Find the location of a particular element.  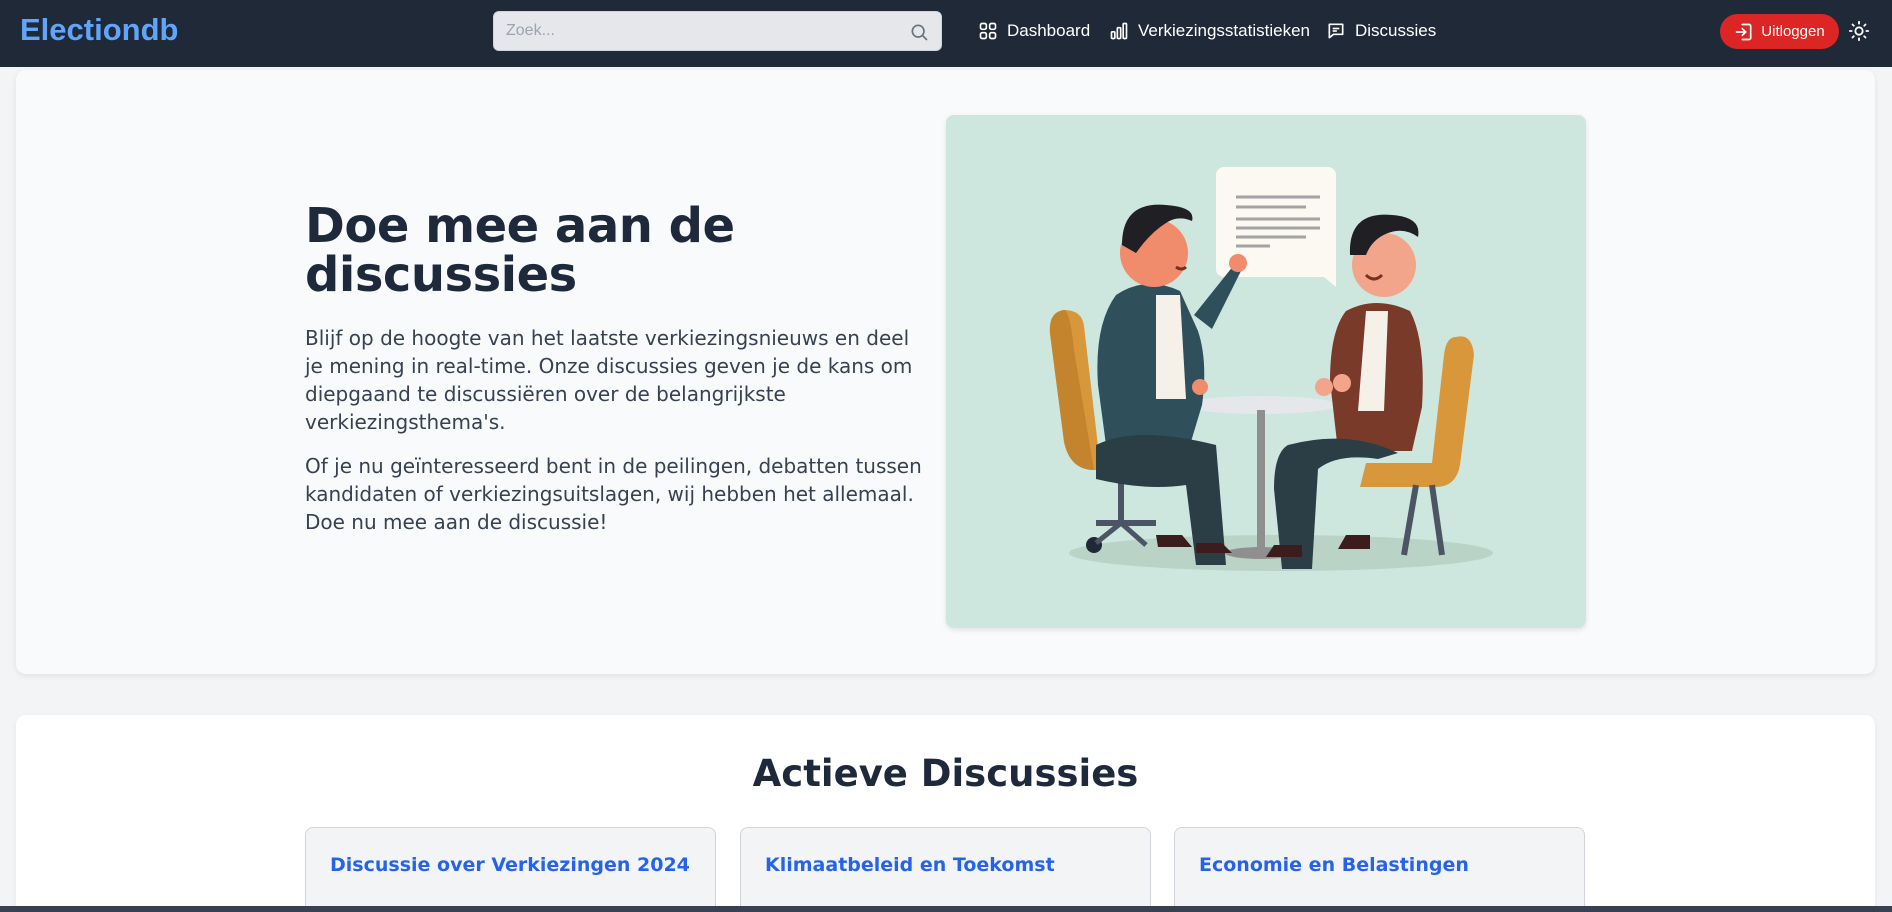

bottom-scroll-edge is located at coordinates (946, 909).